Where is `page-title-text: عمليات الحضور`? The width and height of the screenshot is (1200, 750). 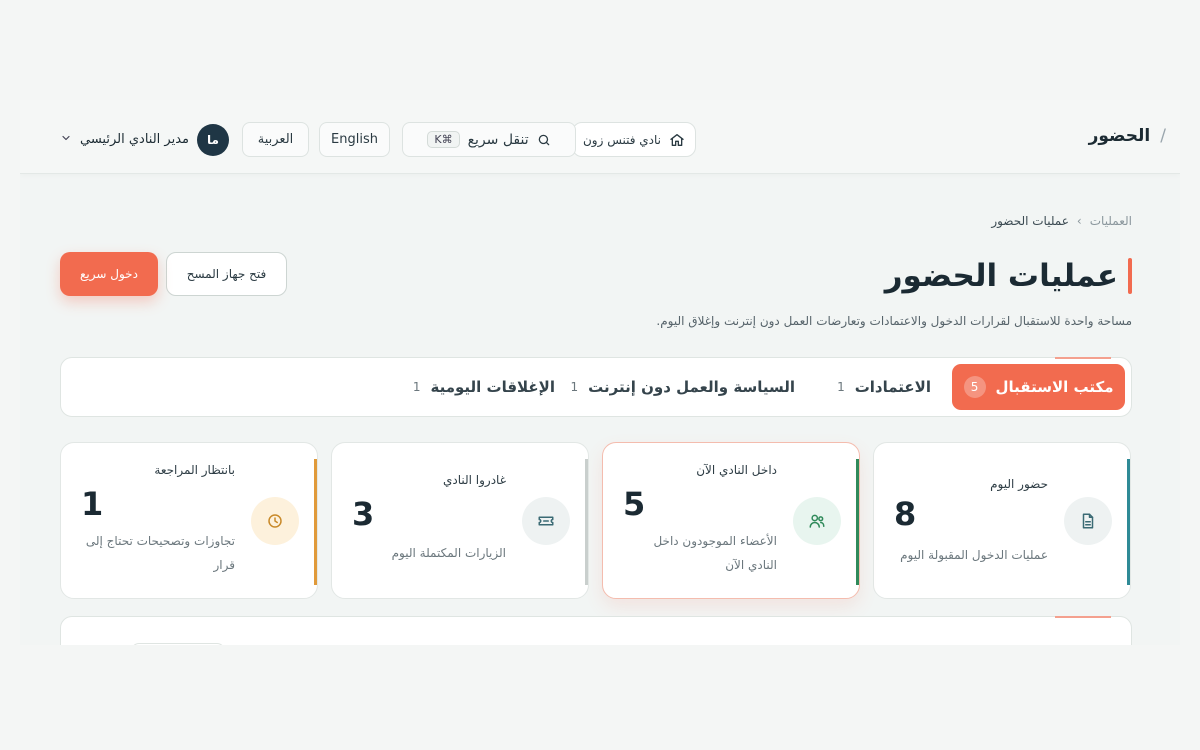 page-title-text: عمليات الحضور is located at coordinates (1001, 276).